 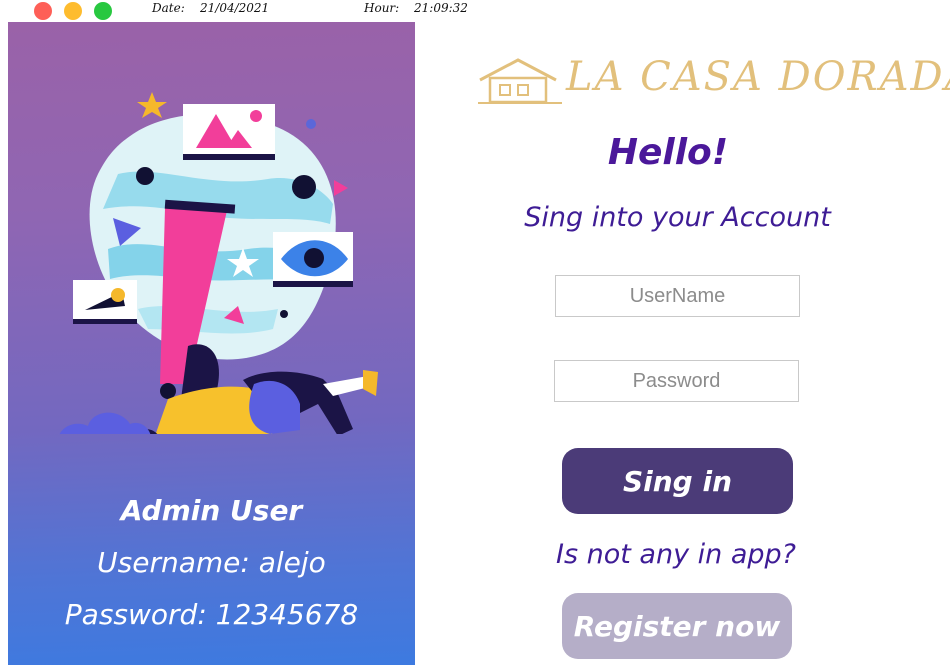 I want to click on date-label: Date:, so click(x=168, y=8).